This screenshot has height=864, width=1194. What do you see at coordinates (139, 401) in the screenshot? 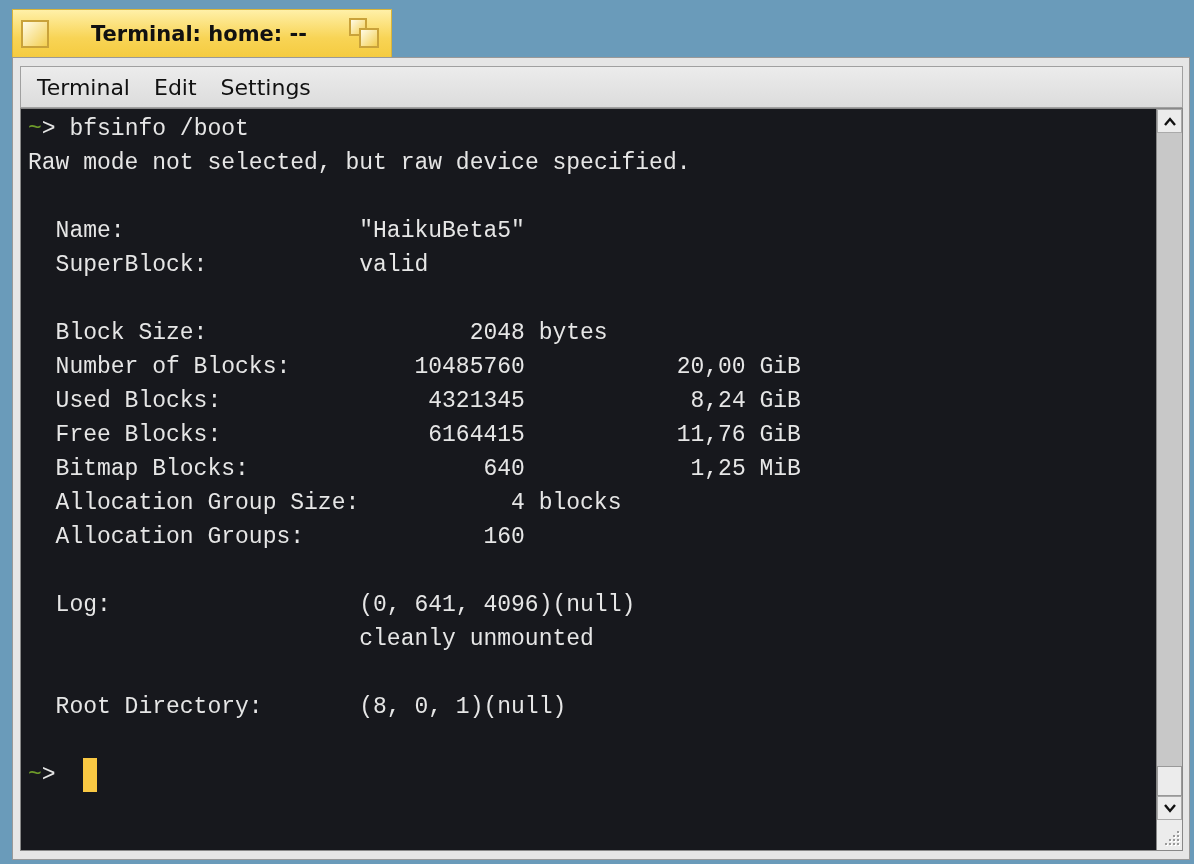
I see `field-label: Used Blocks:` at bounding box center [139, 401].